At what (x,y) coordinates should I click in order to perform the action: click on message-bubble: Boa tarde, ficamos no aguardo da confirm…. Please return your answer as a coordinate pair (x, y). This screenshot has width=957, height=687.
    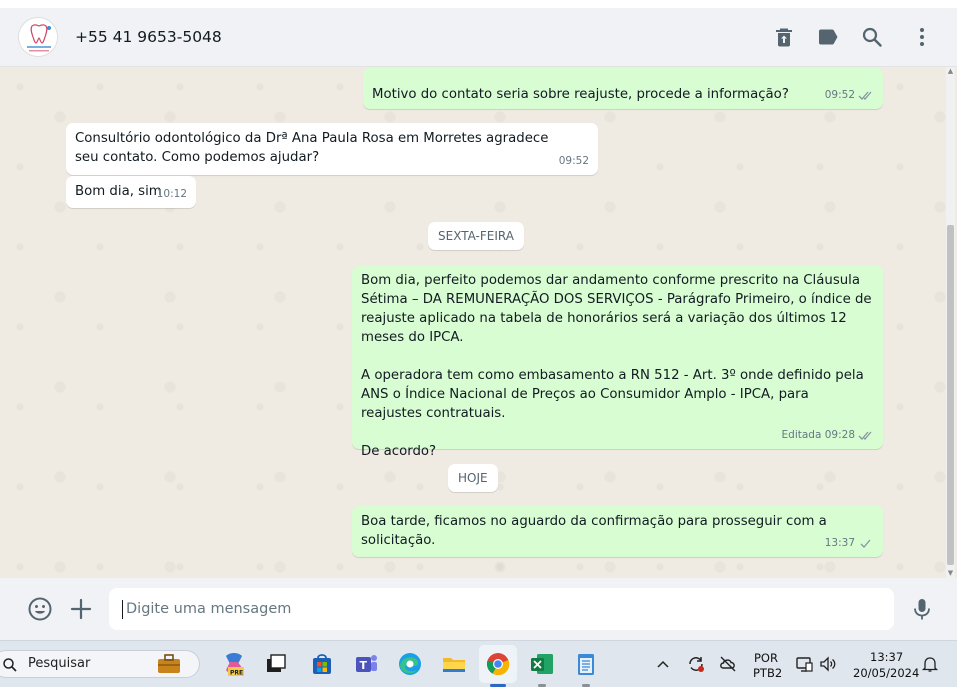
    Looking at the image, I should click on (617, 531).